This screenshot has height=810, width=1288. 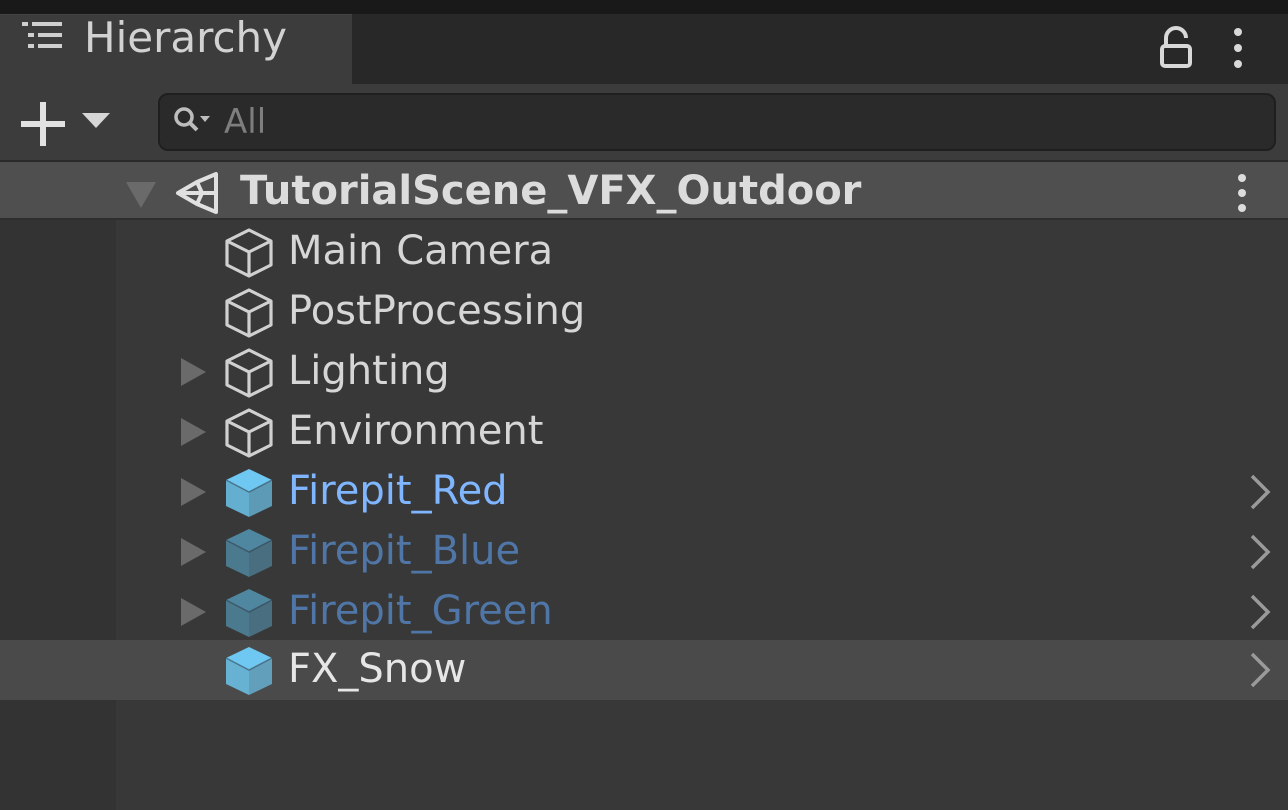 What do you see at coordinates (197, 193) in the screenshot?
I see `unity-scene-icon` at bounding box center [197, 193].